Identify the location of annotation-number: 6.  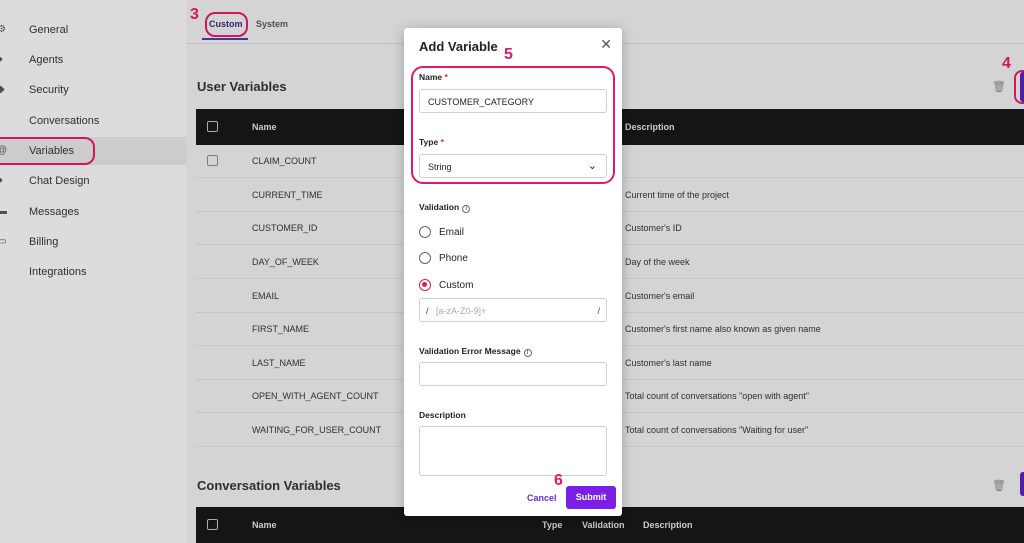
(558, 480).